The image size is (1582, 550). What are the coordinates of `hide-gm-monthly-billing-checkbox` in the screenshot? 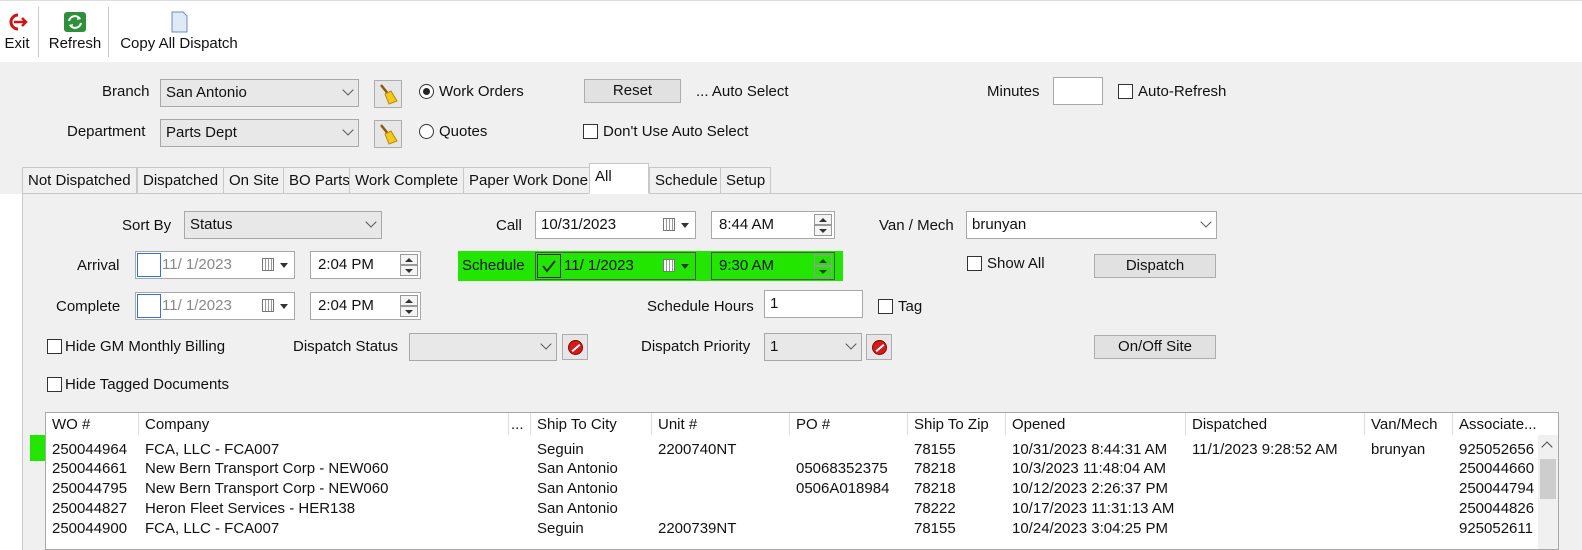 It's located at (54, 346).